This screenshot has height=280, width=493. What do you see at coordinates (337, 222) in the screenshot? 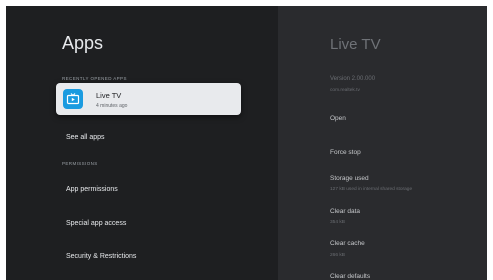
I see `clear-data-size: 354 kB` at bounding box center [337, 222].